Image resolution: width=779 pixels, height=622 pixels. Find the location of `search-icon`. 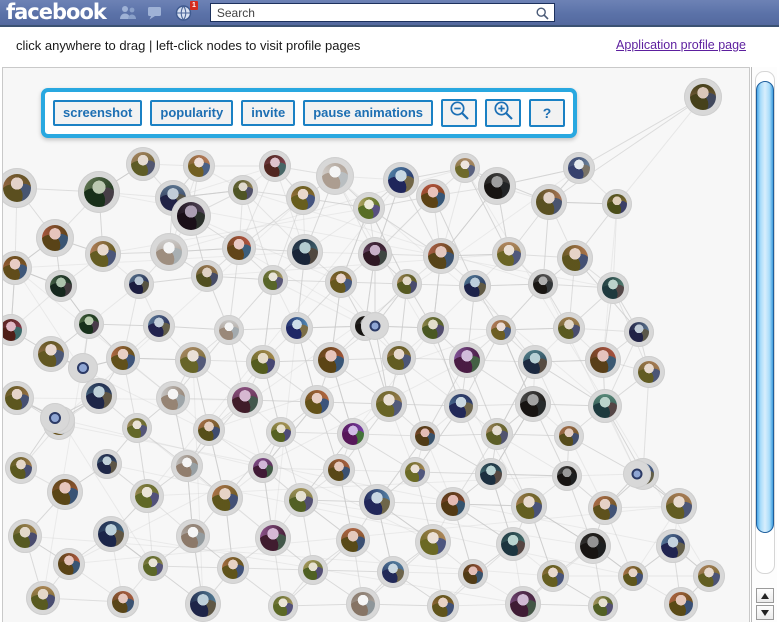

search-icon is located at coordinates (542, 16).